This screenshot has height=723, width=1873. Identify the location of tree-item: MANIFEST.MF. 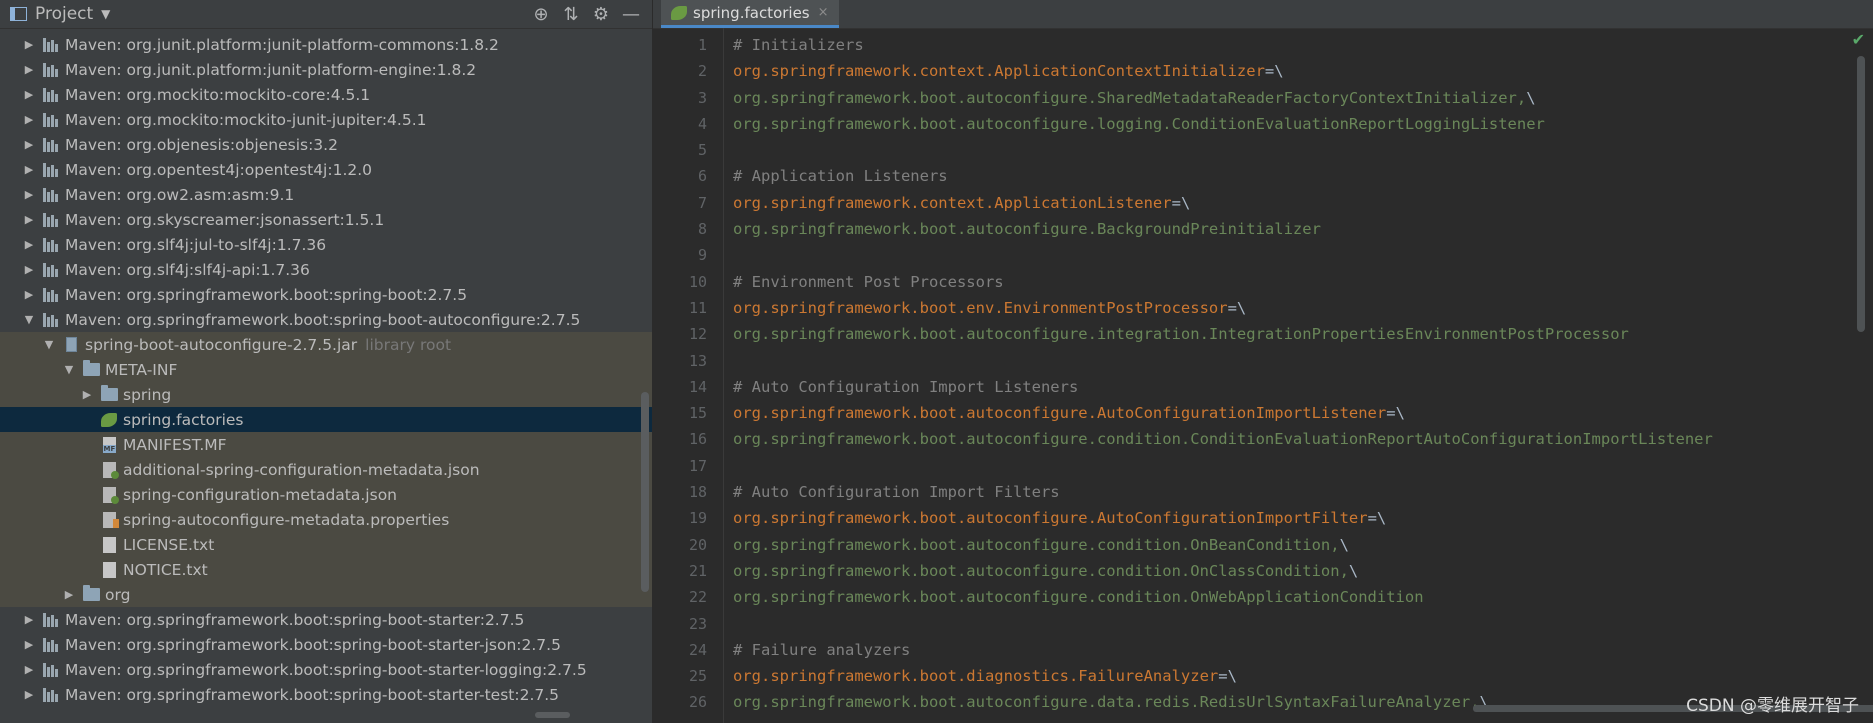
(326, 444).